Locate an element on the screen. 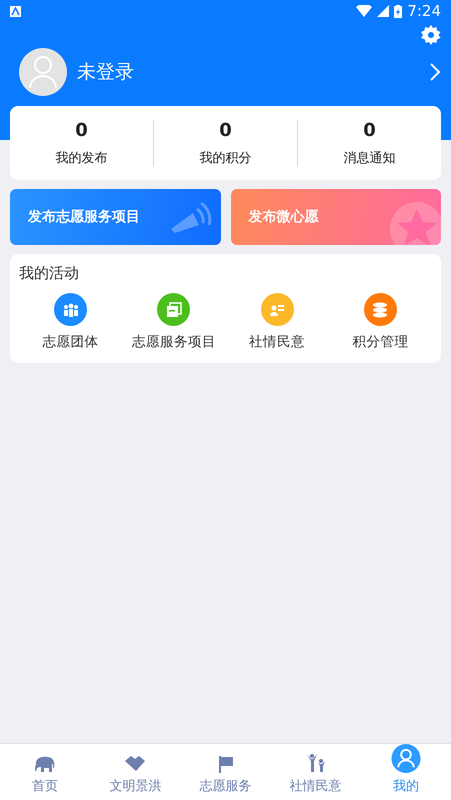 This screenshot has width=451, height=800. nav-tab: 我的 is located at coordinates (405, 786).